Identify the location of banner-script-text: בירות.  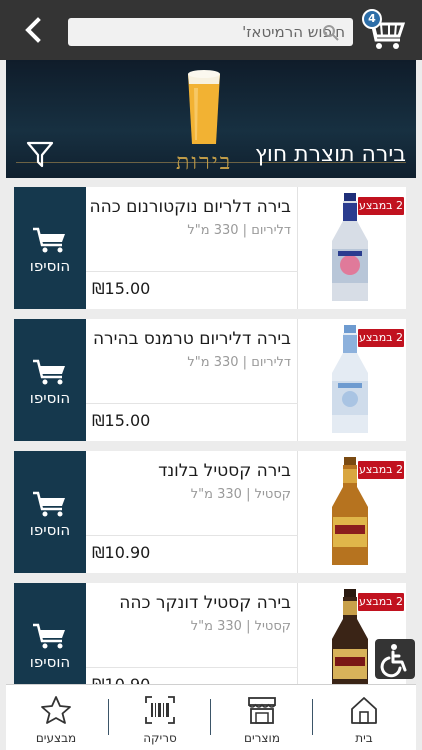
(204, 162).